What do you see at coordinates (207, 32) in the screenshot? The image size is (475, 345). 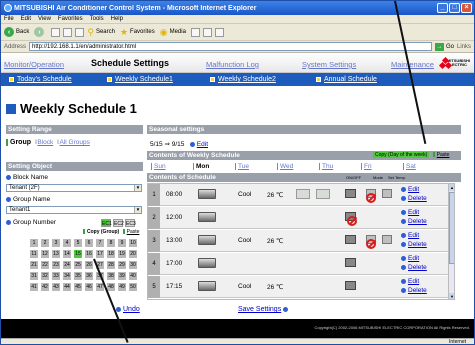 I see `mail-icon` at bounding box center [207, 32].